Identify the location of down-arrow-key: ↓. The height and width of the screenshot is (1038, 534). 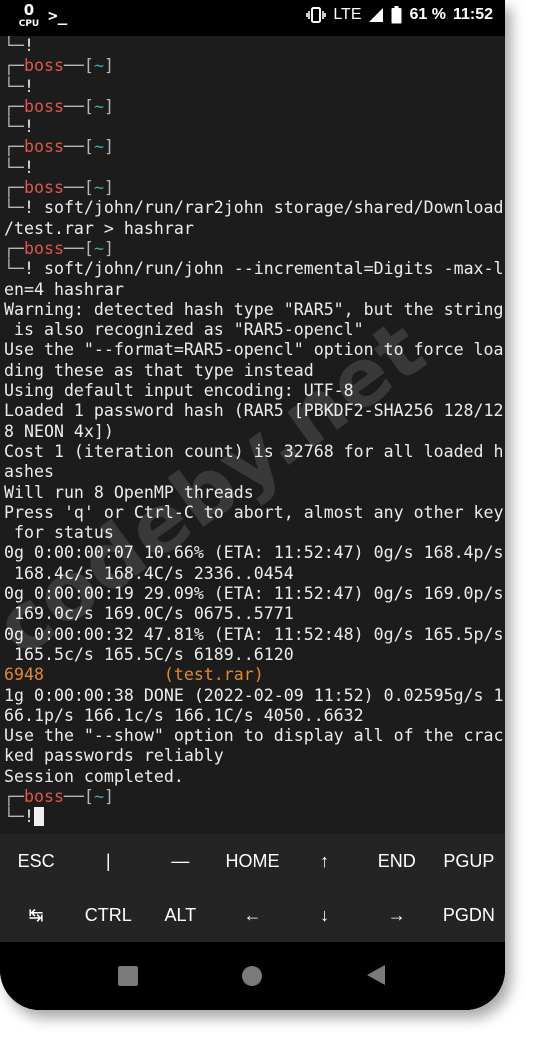
(325, 915).